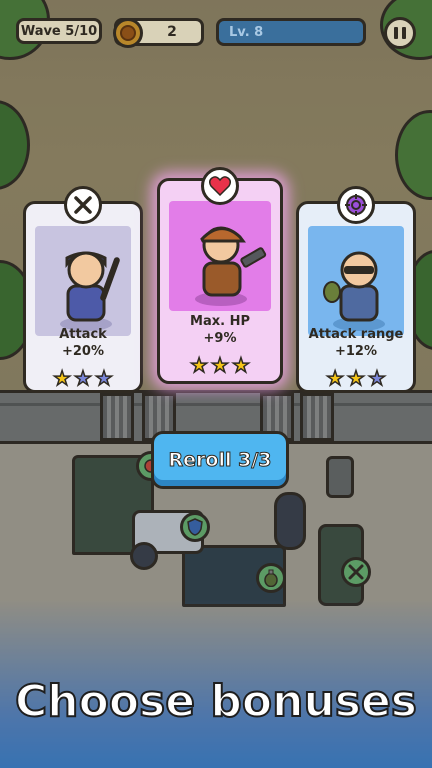 Image resolution: width=432 pixels, height=768 pixels. What do you see at coordinates (128, 33) in the screenshot?
I see `coin-icon` at bounding box center [128, 33].